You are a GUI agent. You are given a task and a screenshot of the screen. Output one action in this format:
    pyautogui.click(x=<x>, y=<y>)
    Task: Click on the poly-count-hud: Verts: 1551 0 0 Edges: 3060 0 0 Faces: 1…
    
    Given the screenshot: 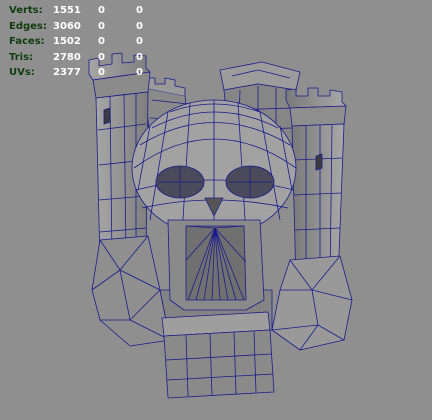 What is the action you would take?
    pyautogui.click(x=79, y=42)
    